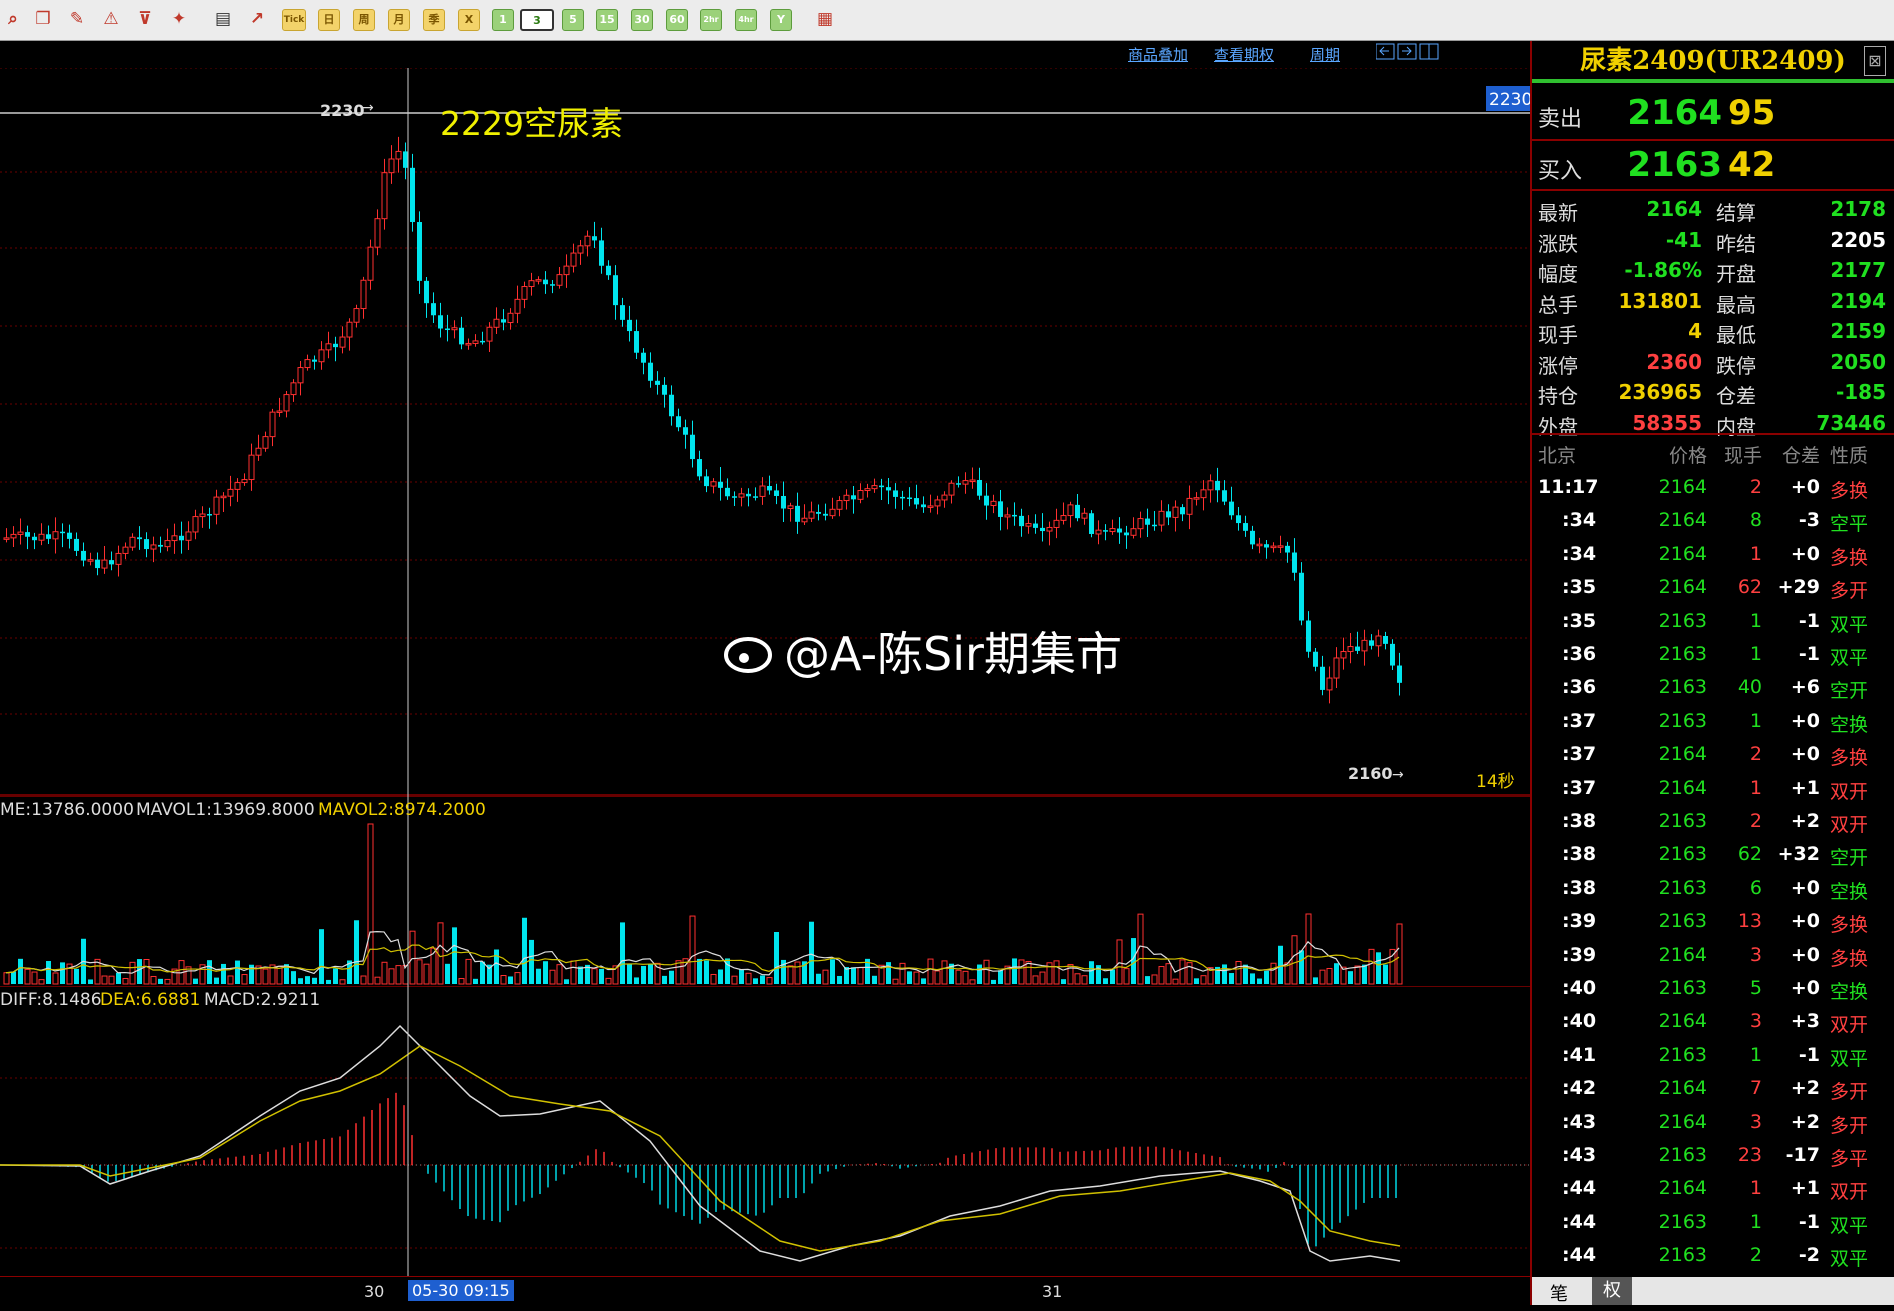 Image resolution: width=1894 pixels, height=1311 pixels. What do you see at coordinates (364, 20) in the screenshot?
I see `week-button: 周` at bounding box center [364, 20].